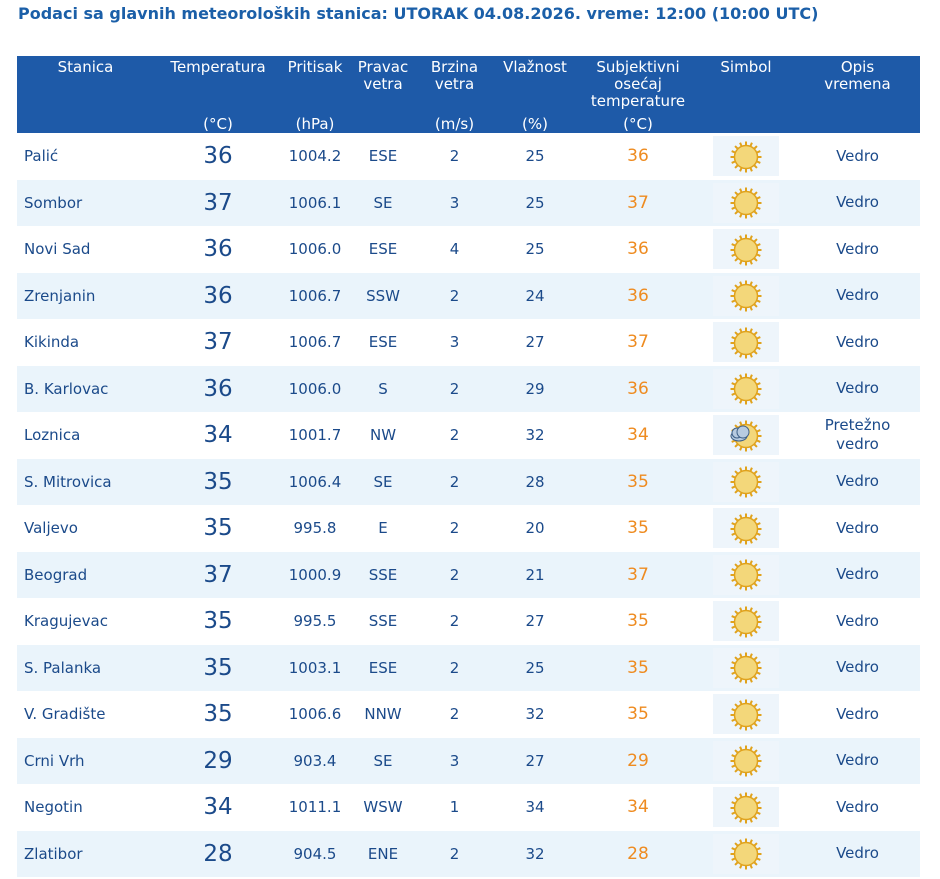 This screenshot has width=940, height=879. I want to click on wind-direction-cell: SSW, so click(383, 296).